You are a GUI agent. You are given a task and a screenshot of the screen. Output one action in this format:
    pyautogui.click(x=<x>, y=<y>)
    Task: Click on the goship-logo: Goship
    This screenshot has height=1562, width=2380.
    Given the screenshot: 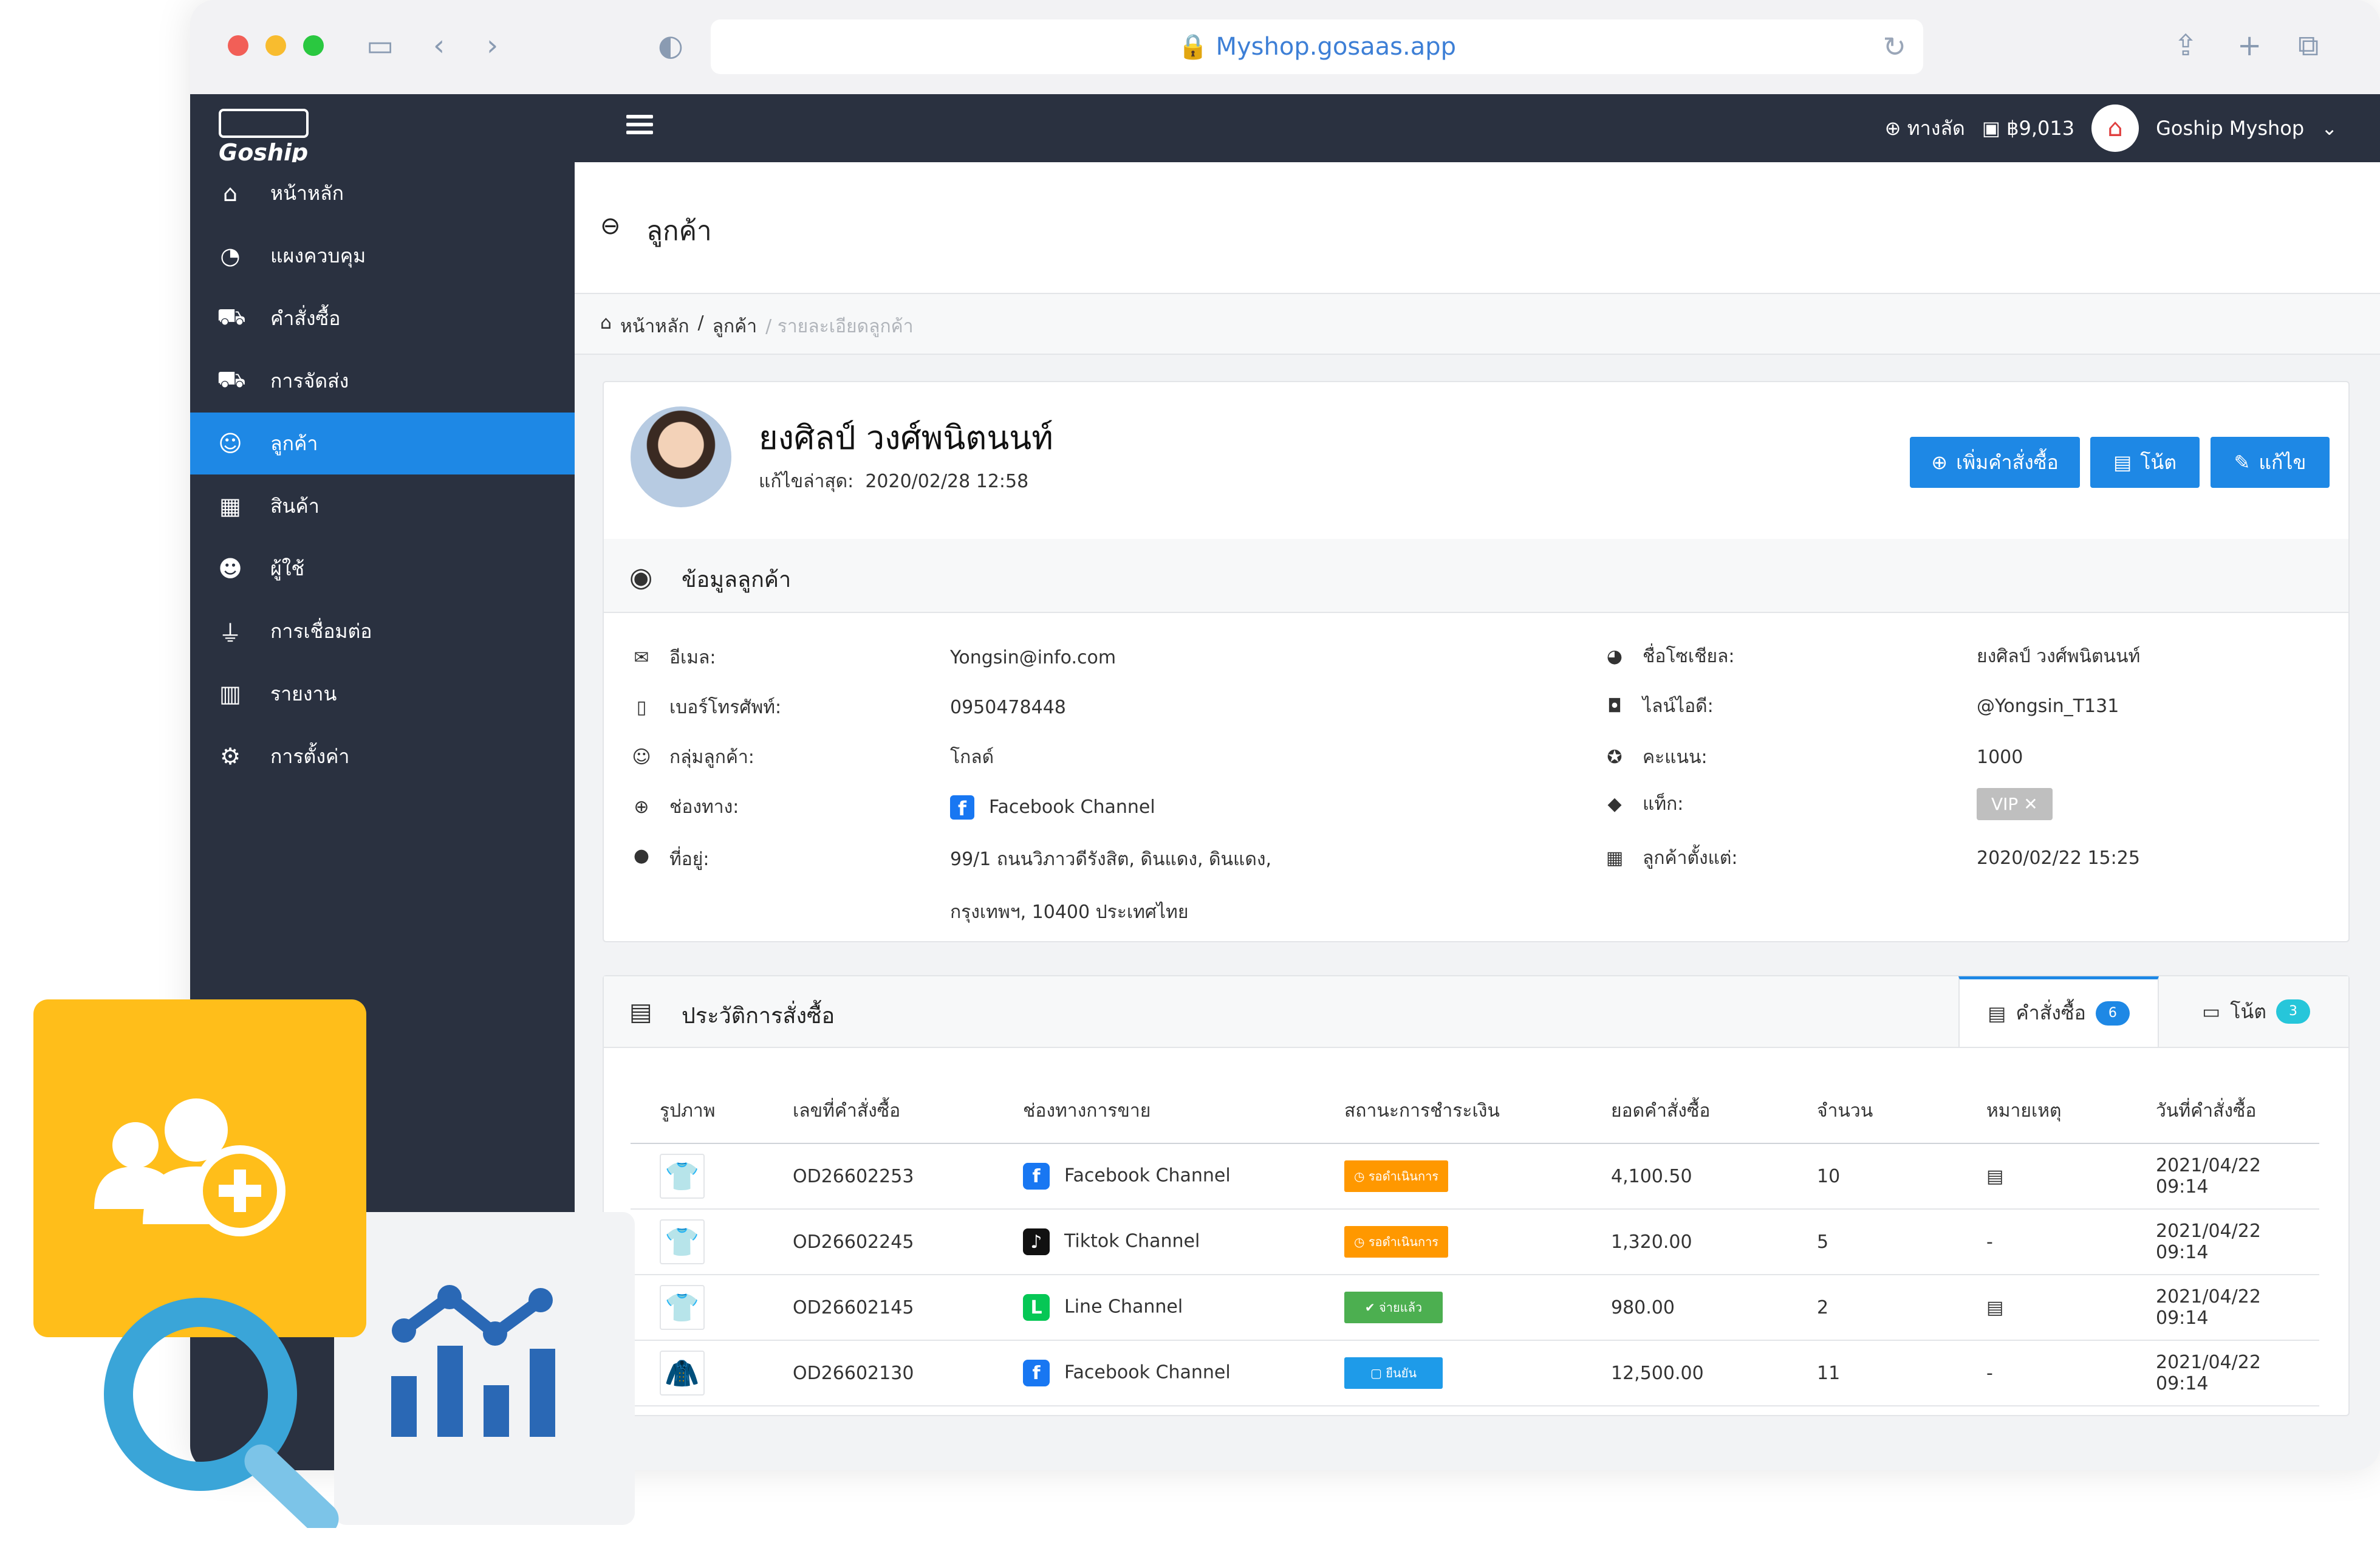 What is the action you would take?
    pyautogui.click(x=264, y=137)
    